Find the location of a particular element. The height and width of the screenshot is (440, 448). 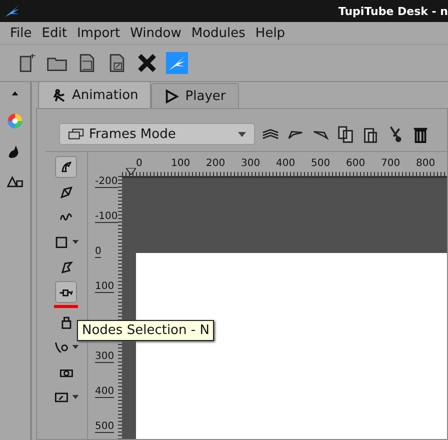

color-wheel-icon is located at coordinates (15, 121).